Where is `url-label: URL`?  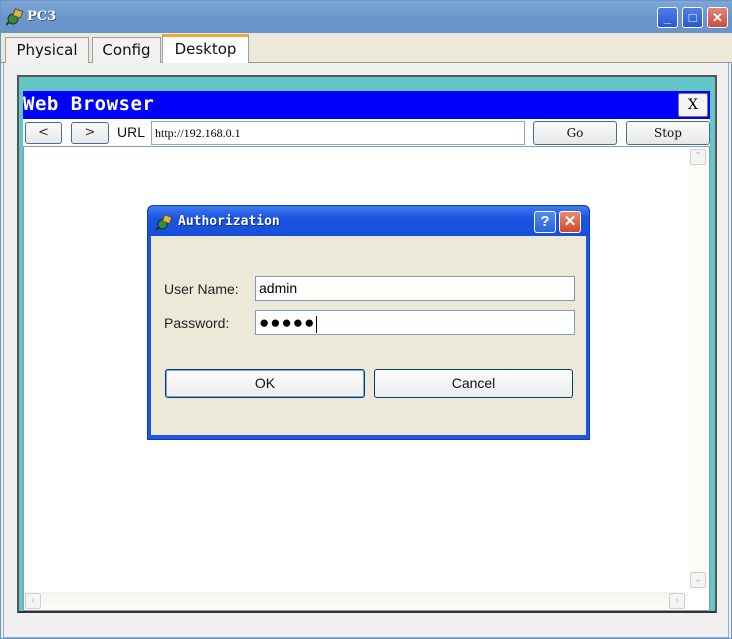 url-label: URL is located at coordinates (131, 132).